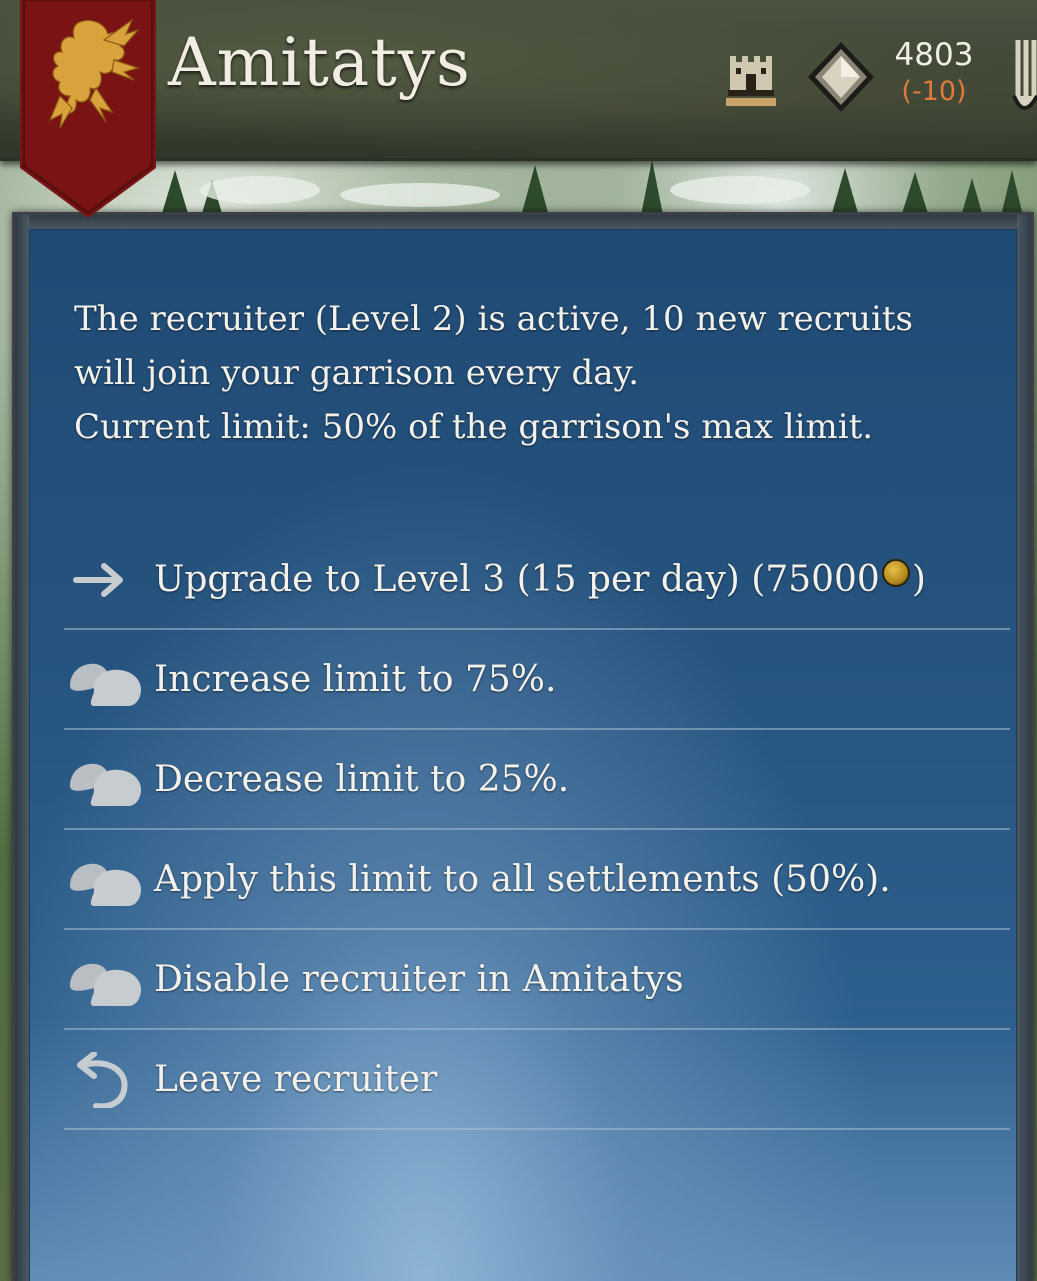 The height and width of the screenshot is (1281, 1037). I want to click on option-upgrade-level: Upgrade to Level 3 (15 per day) (75000), so click(537, 580).